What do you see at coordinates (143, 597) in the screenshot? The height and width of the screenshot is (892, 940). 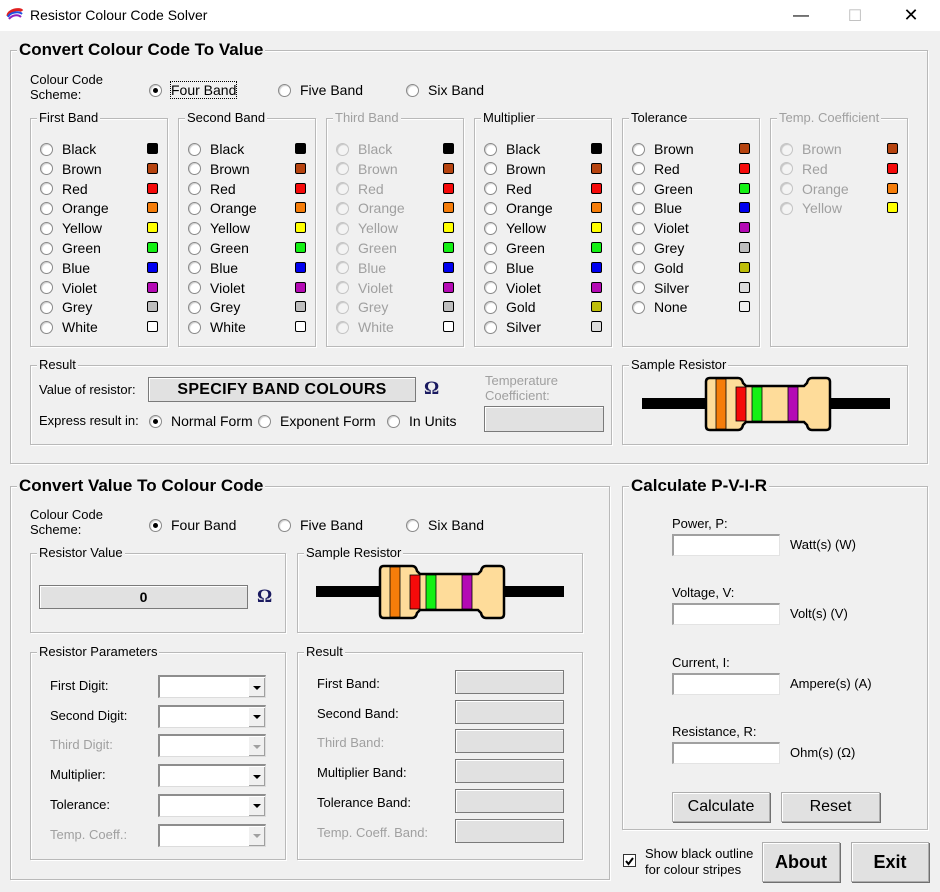 I see `resistor-value-input: 0` at bounding box center [143, 597].